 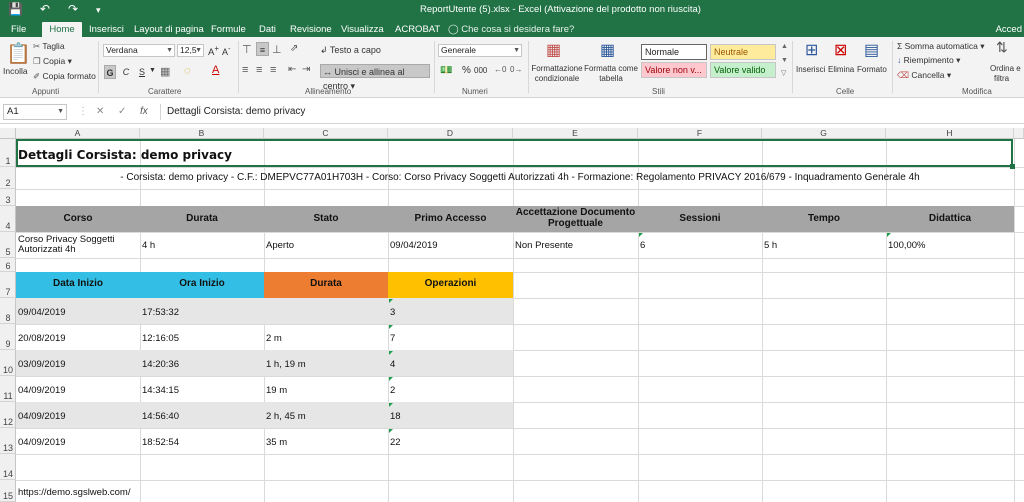 What do you see at coordinates (392, 390) in the screenshot?
I see `session-operazioni: 2` at bounding box center [392, 390].